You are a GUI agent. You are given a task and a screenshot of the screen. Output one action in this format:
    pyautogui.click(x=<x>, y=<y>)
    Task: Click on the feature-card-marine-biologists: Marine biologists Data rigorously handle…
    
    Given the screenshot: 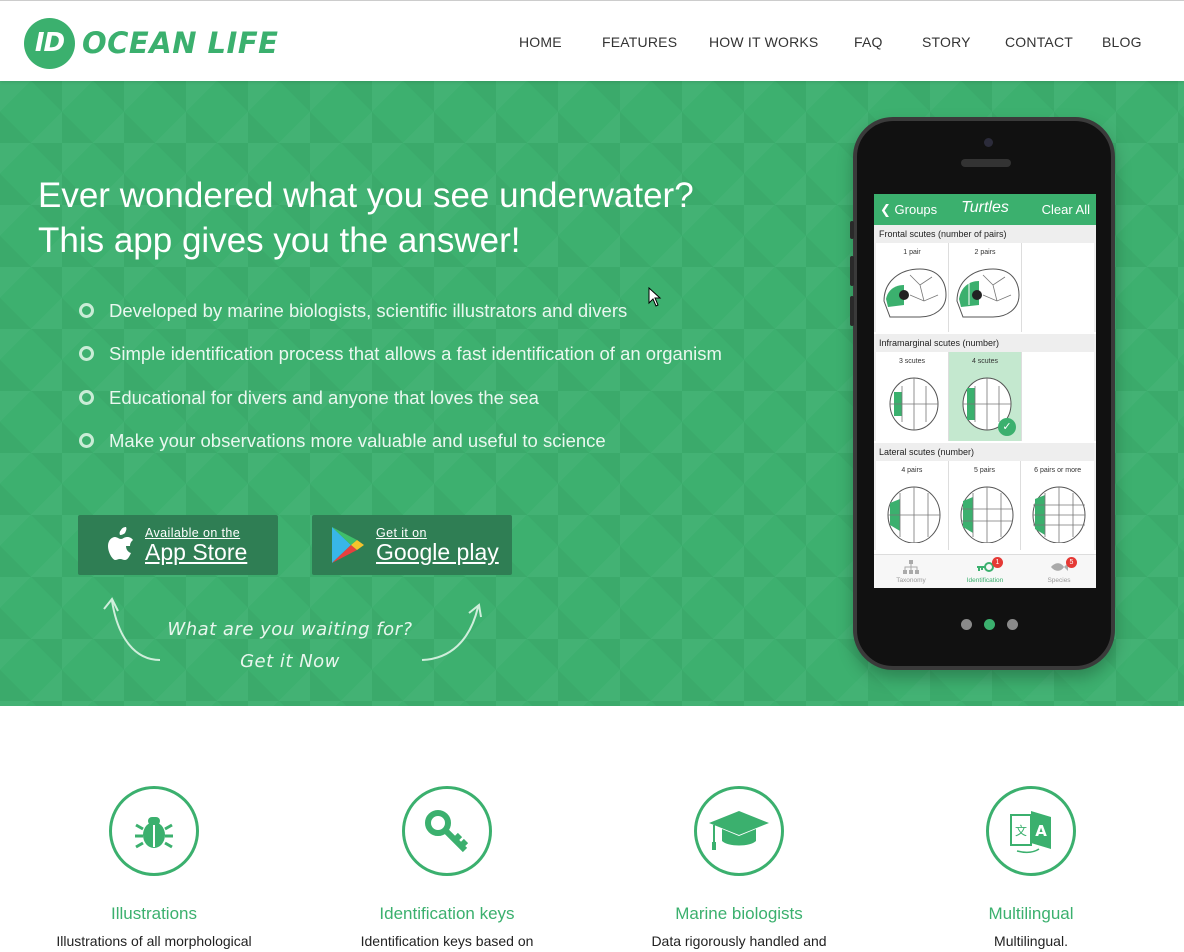 What is the action you would take?
    pyautogui.click(x=739, y=867)
    